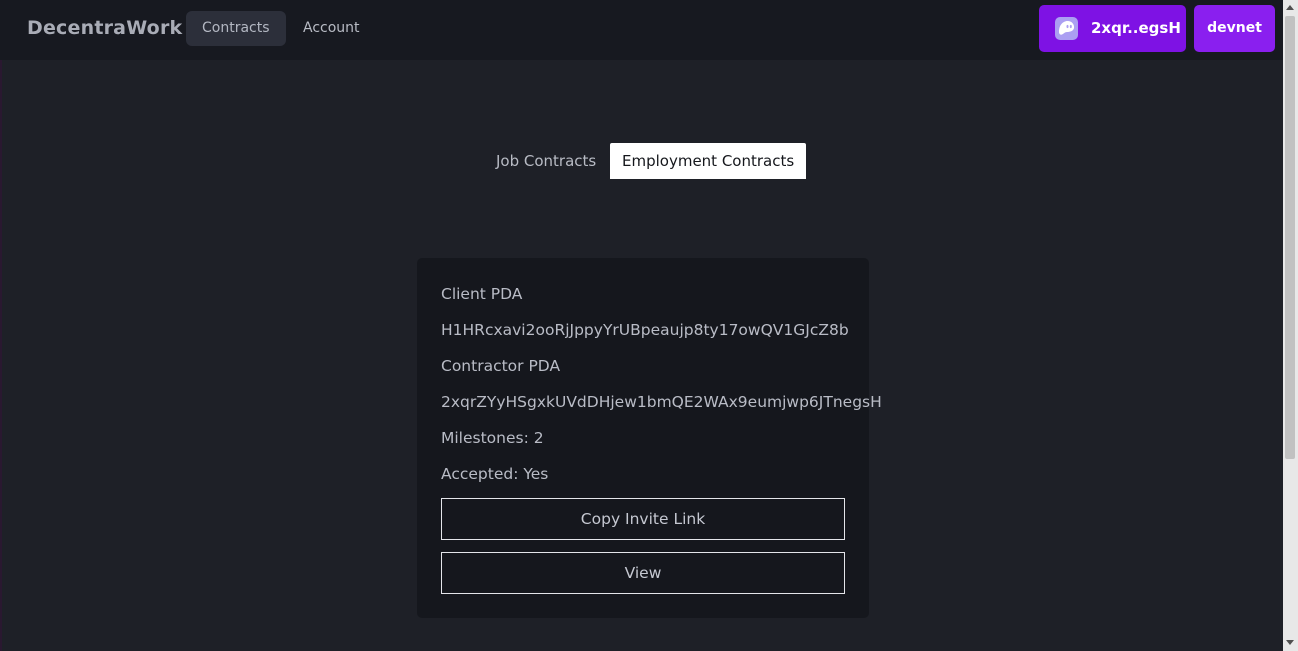 This screenshot has height=651, width=1298. I want to click on window-edge, so click(1, 325).